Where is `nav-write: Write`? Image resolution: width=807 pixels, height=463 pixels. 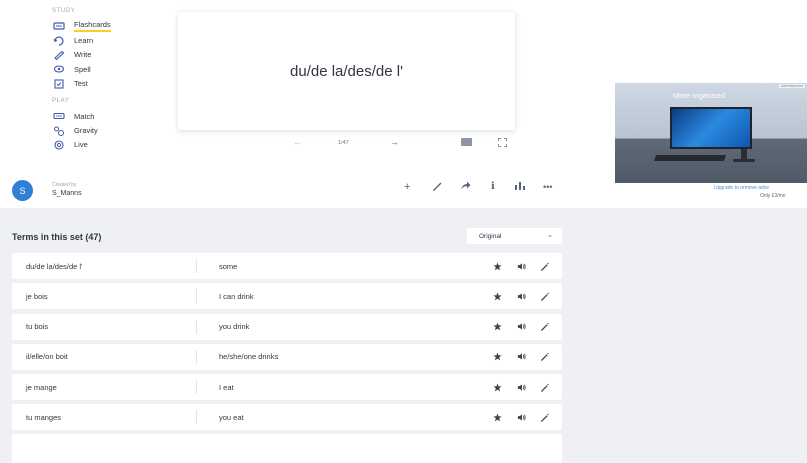 nav-write: Write is located at coordinates (107, 55).